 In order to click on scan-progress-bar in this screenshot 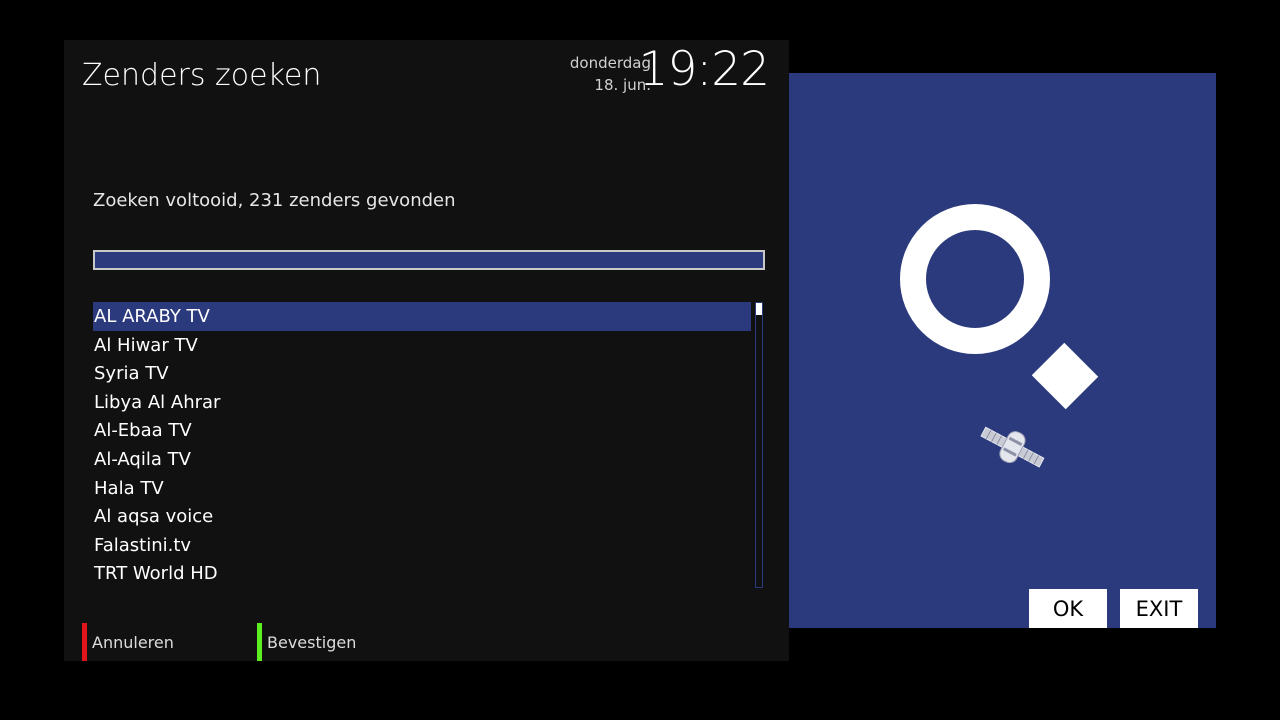, I will do `click(429, 260)`.